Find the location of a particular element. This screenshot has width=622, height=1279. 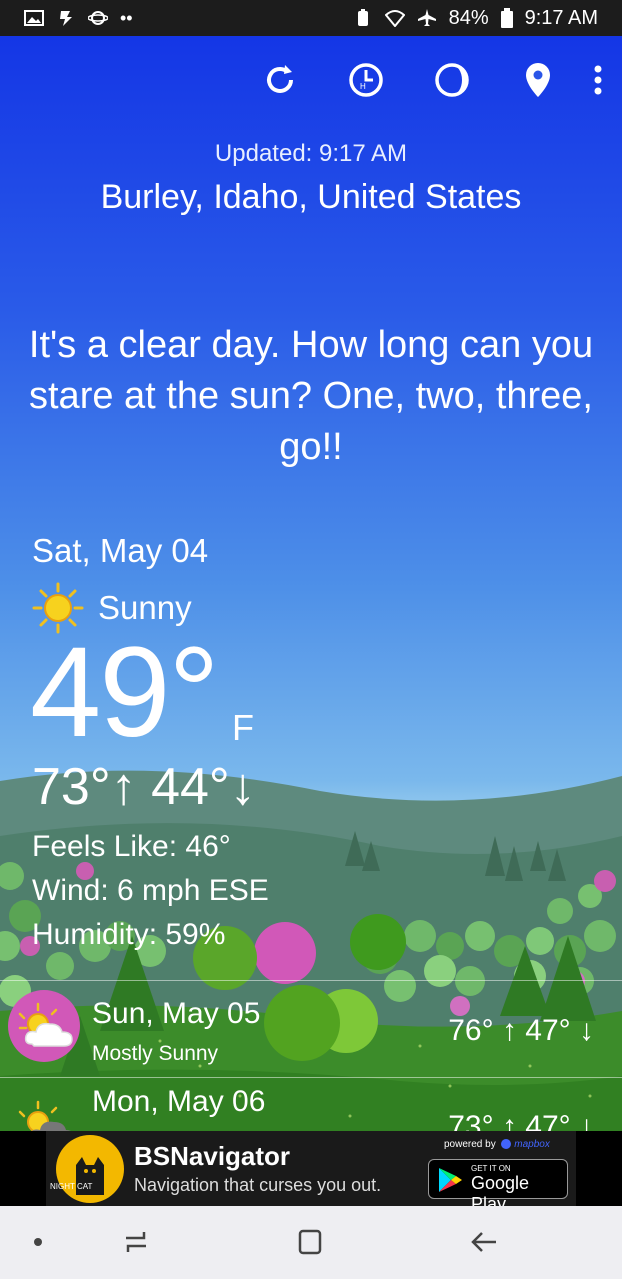

wind: Wind: 6 mph ESE is located at coordinates (150, 890).